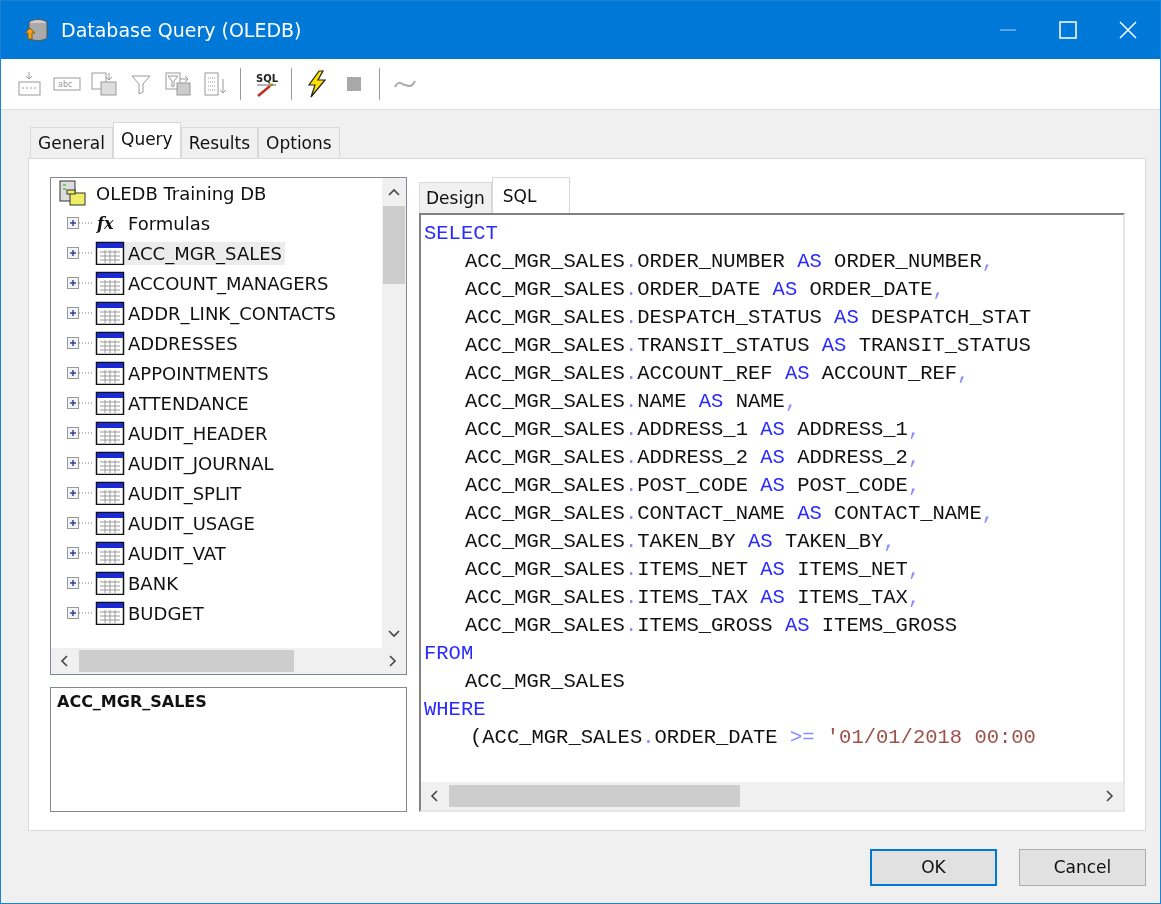  What do you see at coordinates (680, 542) in the screenshot?
I see `code-line: ACC_MGR_SALES.TAKEN_BY AS TAKEN_BY,` at bounding box center [680, 542].